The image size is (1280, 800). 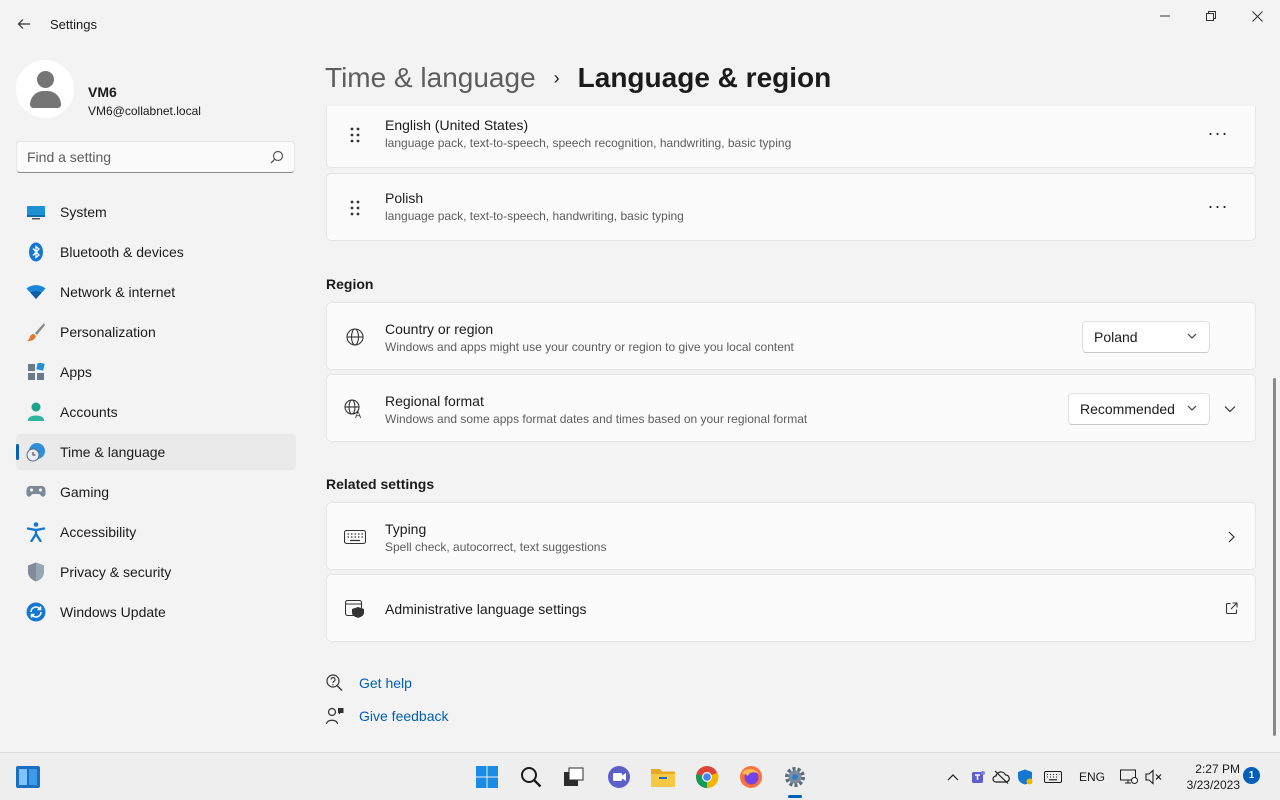 I want to click on file-explorer-button, so click(x=663, y=777).